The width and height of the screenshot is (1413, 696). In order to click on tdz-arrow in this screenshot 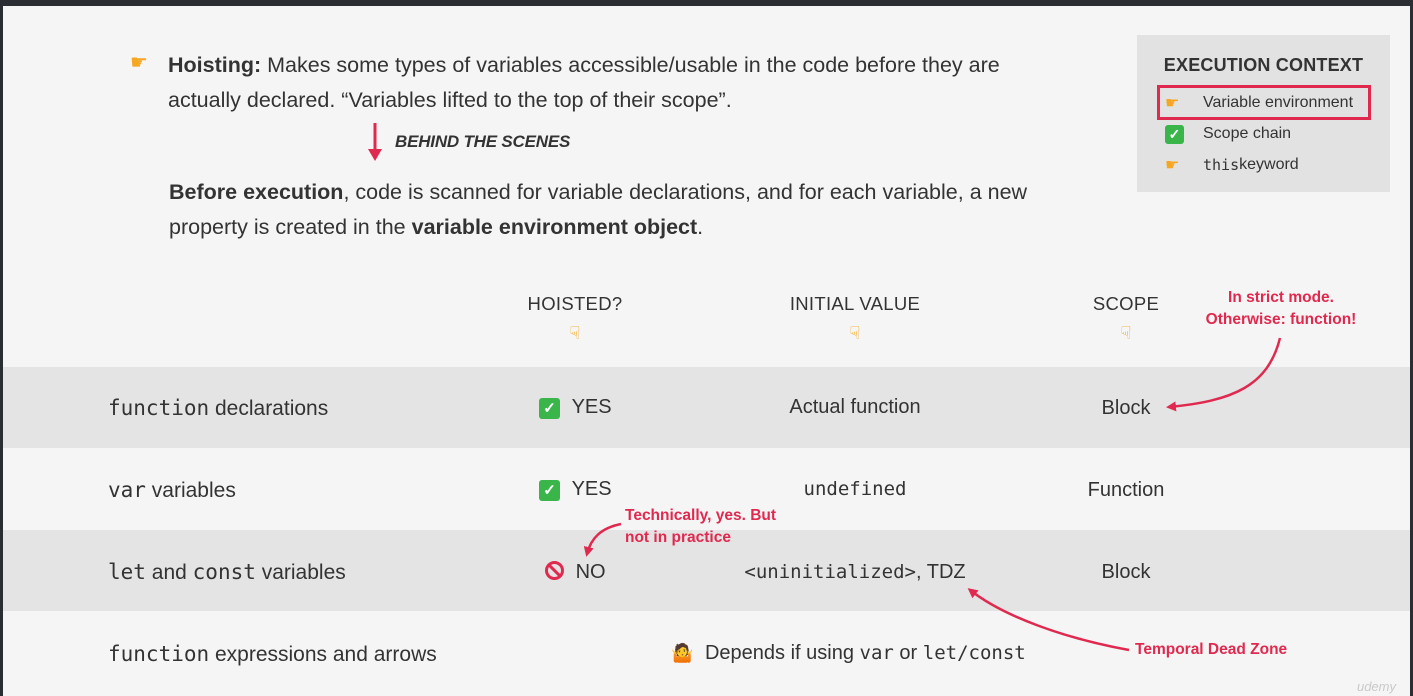, I will do `click(1048, 620)`.